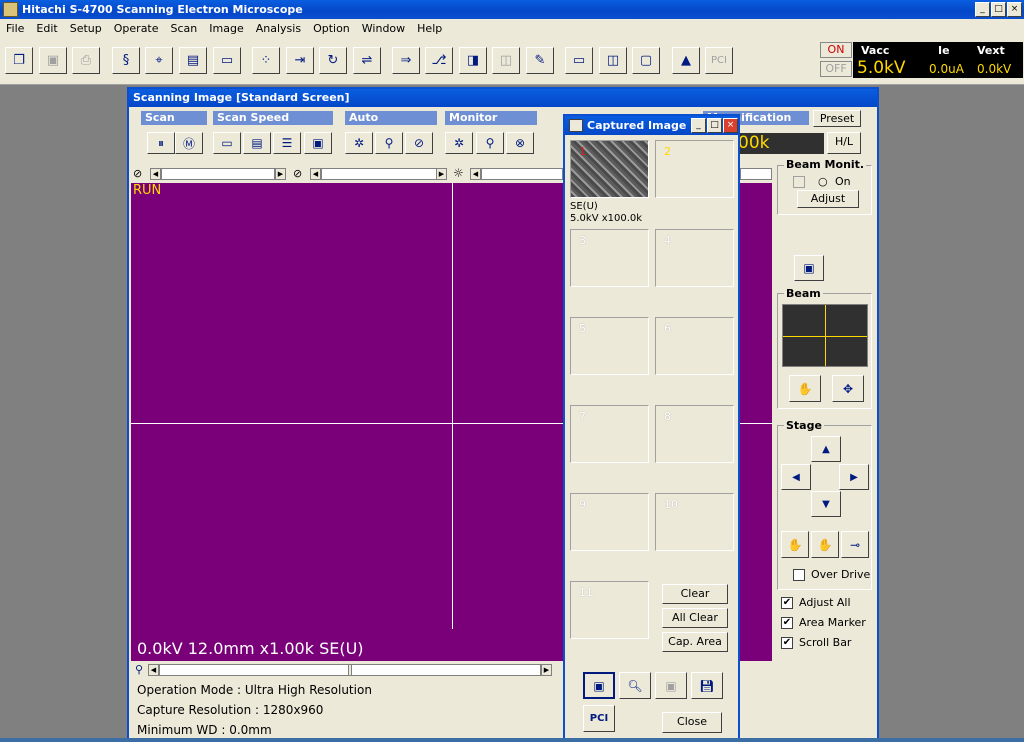  Describe the element at coordinates (579, 60) in the screenshot. I see `layout-single-icon: ▭` at that location.